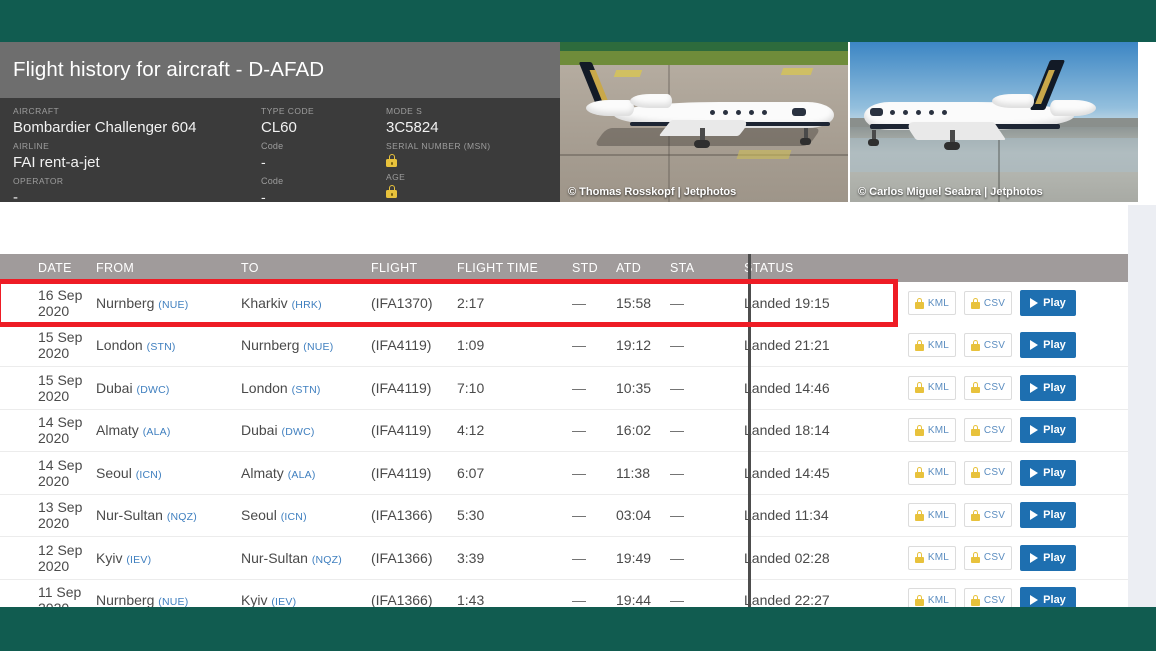 Image resolution: width=1156 pixels, height=651 pixels. I want to click on cell-date: 15 Sep 2020, so click(60, 345).